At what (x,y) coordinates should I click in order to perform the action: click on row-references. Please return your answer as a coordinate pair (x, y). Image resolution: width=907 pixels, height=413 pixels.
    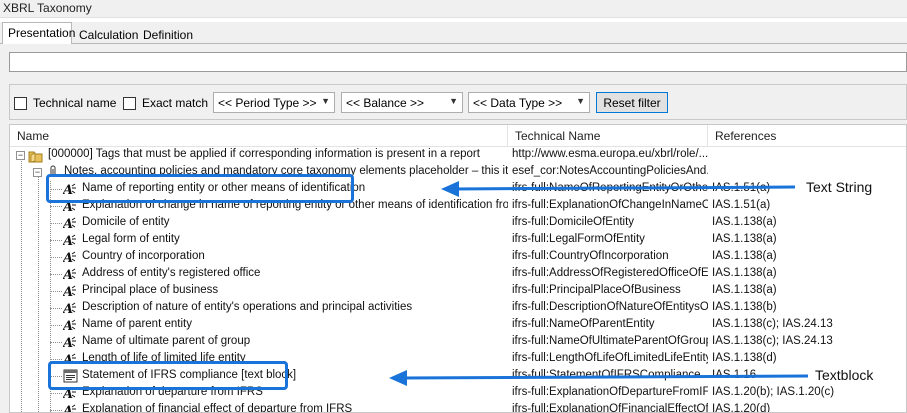
    Looking at the image, I should click on (809, 156).